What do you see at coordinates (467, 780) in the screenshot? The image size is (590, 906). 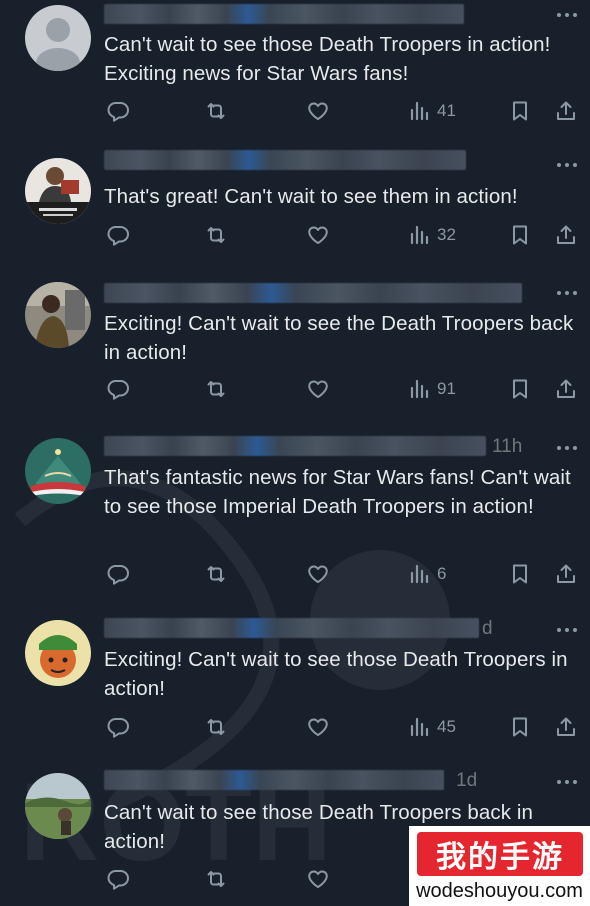 I see `tweet-timestamp: 1d` at bounding box center [467, 780].